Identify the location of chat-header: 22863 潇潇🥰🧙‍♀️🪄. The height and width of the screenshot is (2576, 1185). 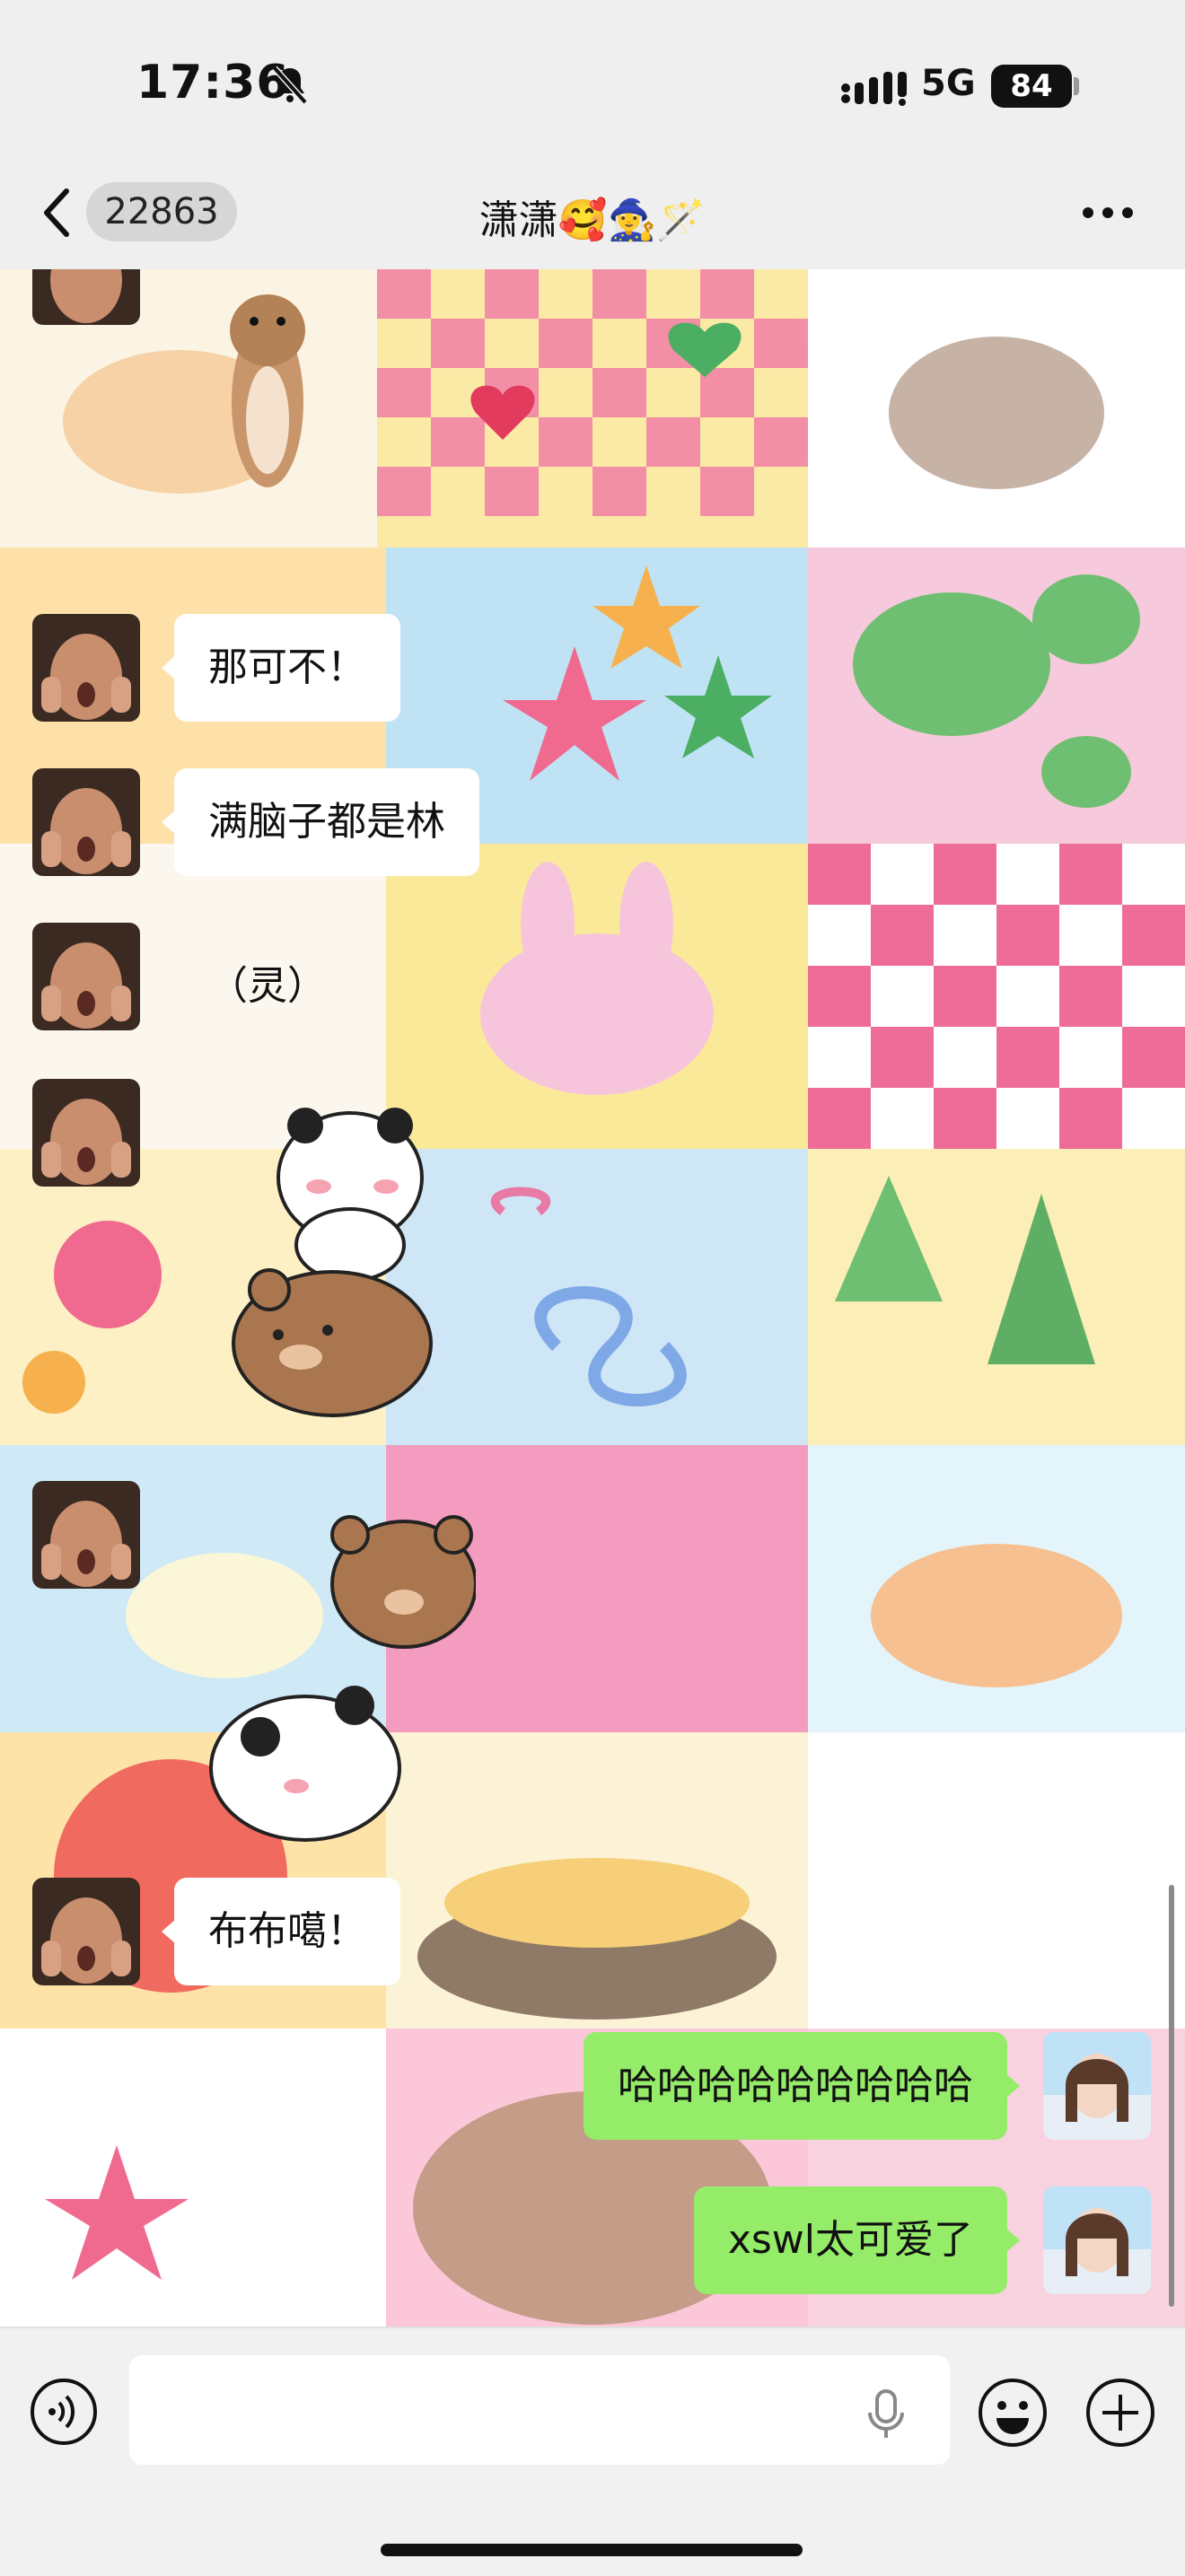
(592, 214).